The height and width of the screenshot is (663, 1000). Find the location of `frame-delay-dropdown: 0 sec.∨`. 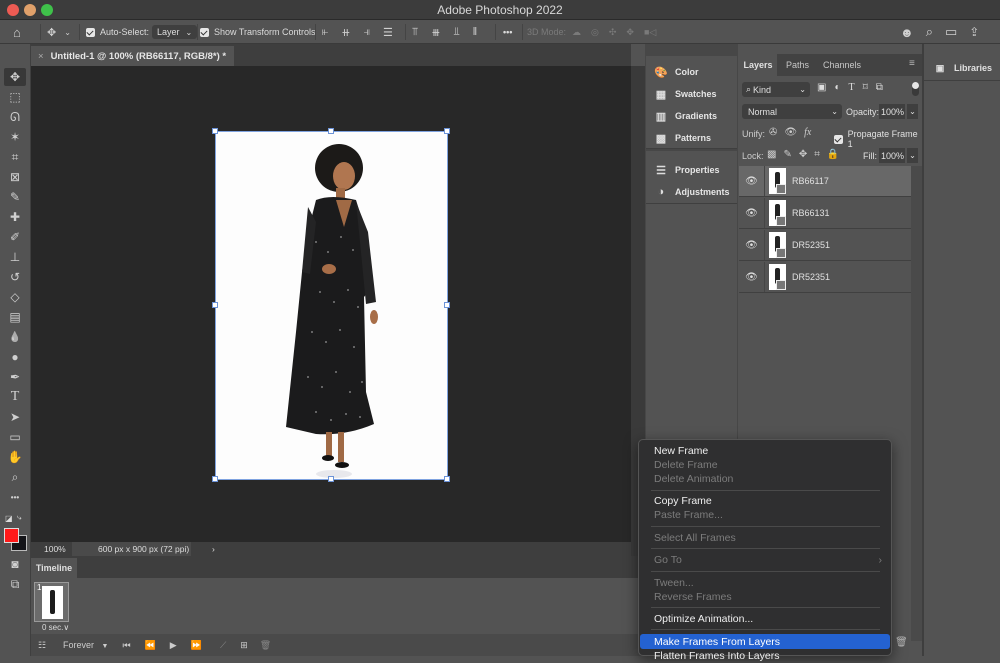

frame-delay-dropdown: 0 sec.∨ is located at coordinates (55, 627).